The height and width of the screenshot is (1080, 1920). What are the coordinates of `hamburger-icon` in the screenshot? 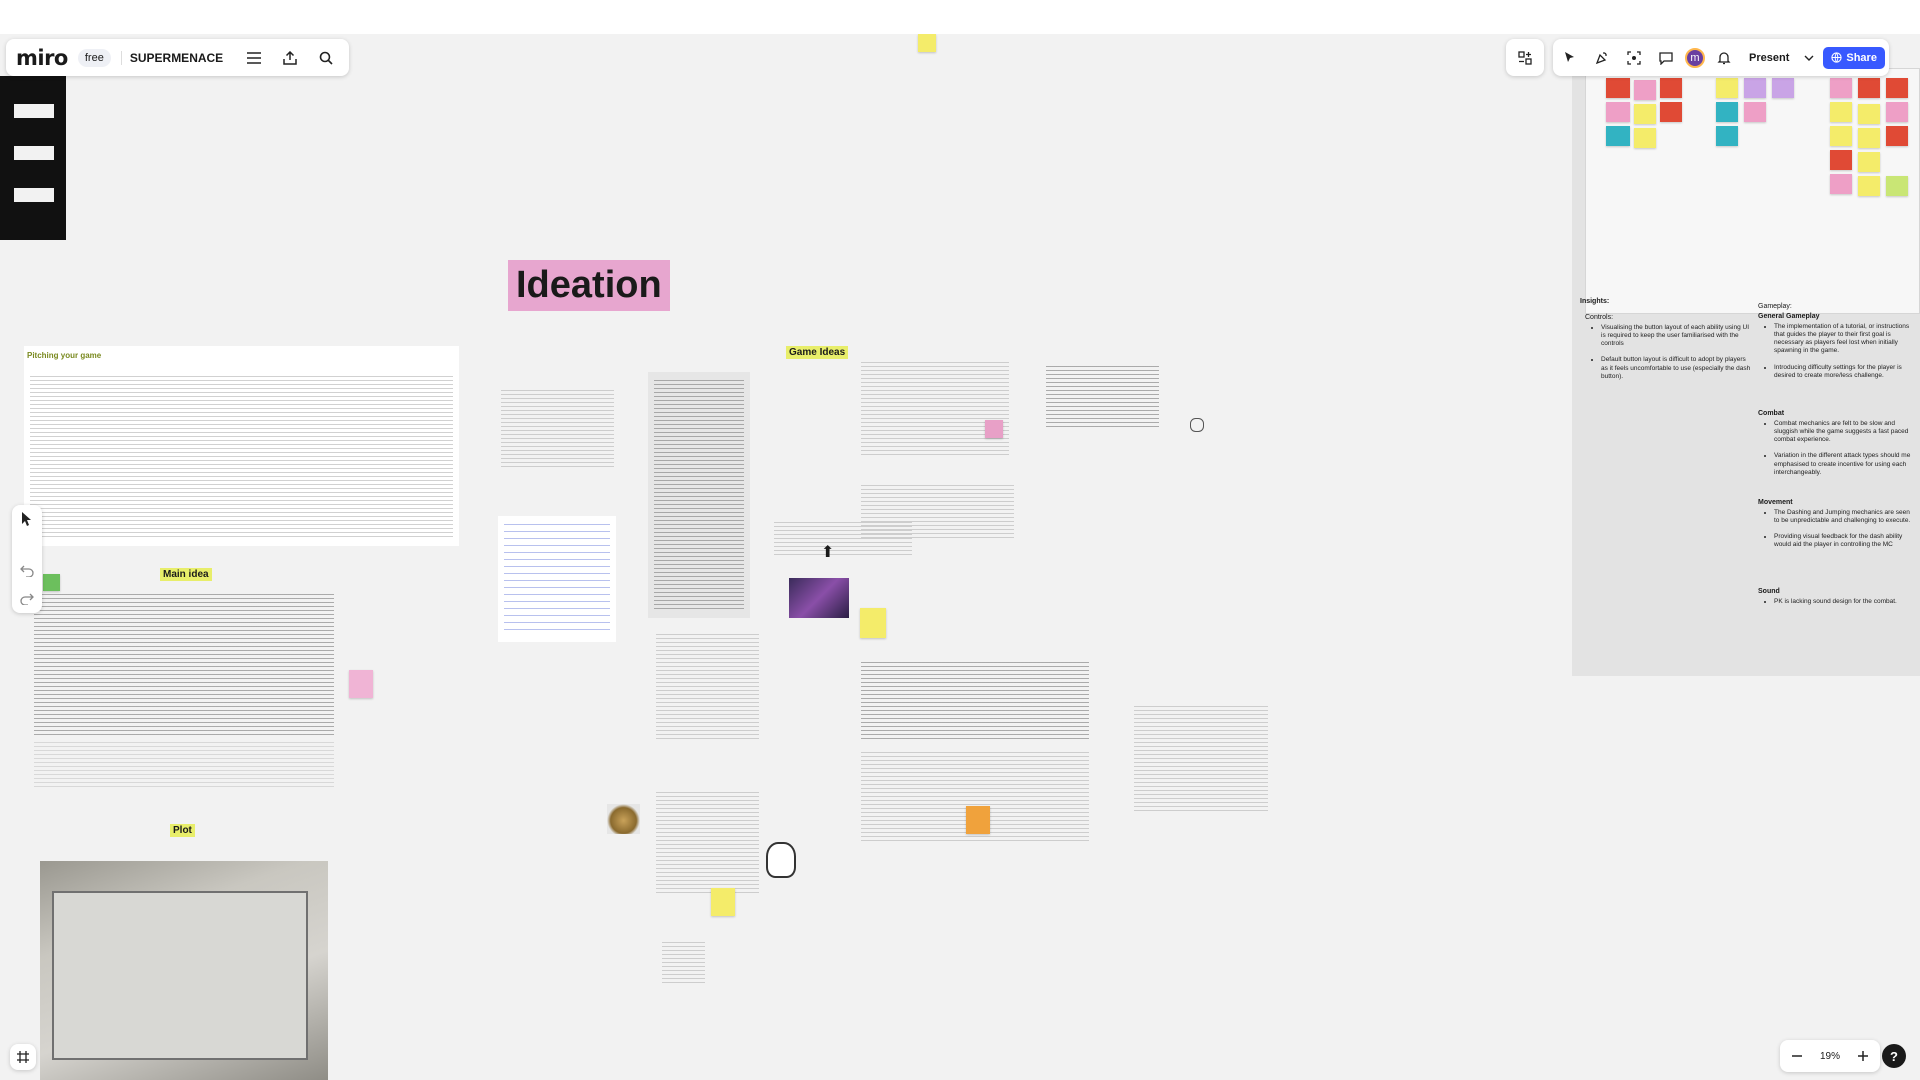 It's located at (254, 58).